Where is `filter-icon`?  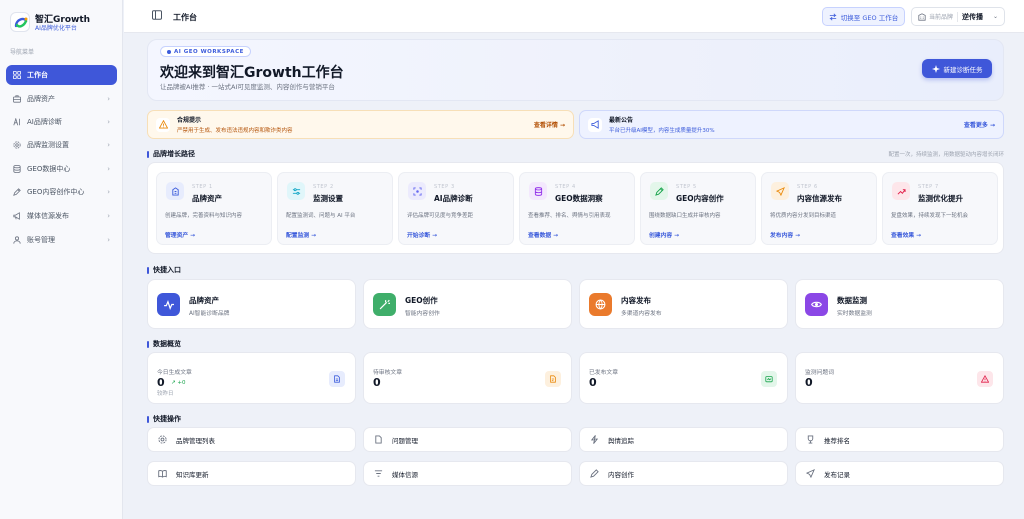 filter-icon is located at coordinates (378, 473).